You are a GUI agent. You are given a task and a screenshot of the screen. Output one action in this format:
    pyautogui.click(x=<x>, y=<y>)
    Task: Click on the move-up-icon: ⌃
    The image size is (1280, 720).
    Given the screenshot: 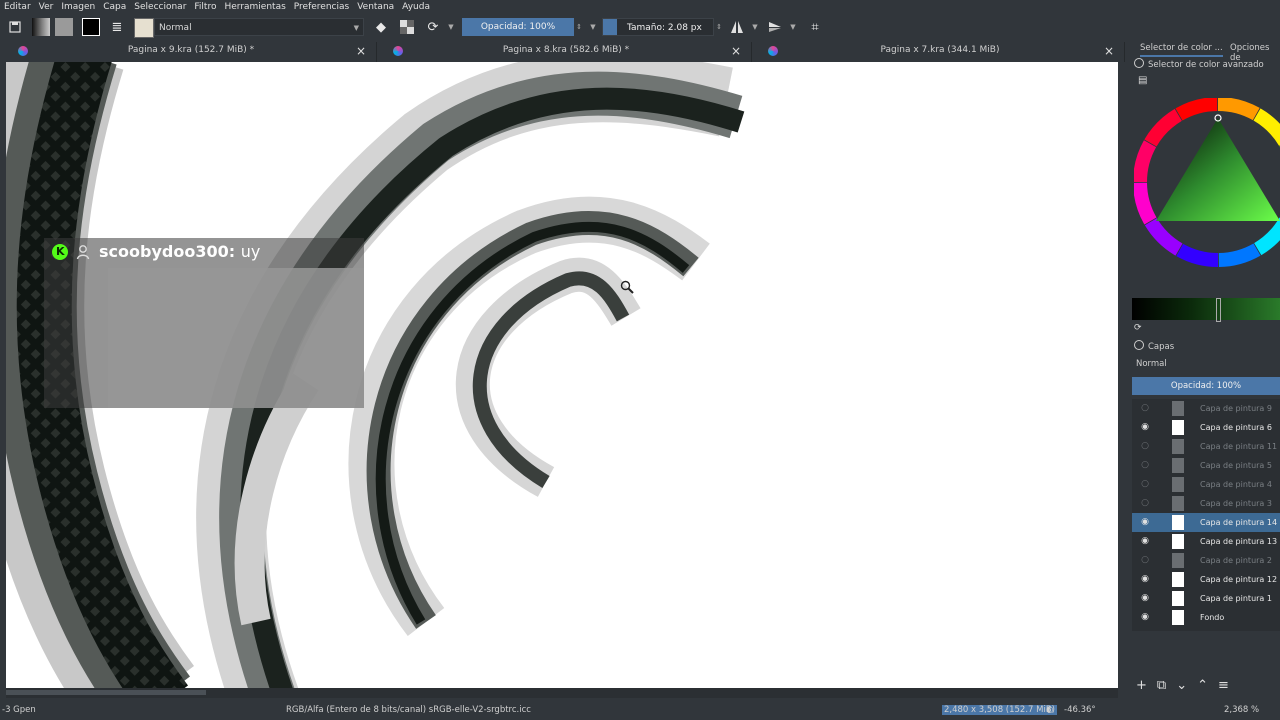 What is the action you would take?
    pyautogui.click(x=1202, y=686)
    